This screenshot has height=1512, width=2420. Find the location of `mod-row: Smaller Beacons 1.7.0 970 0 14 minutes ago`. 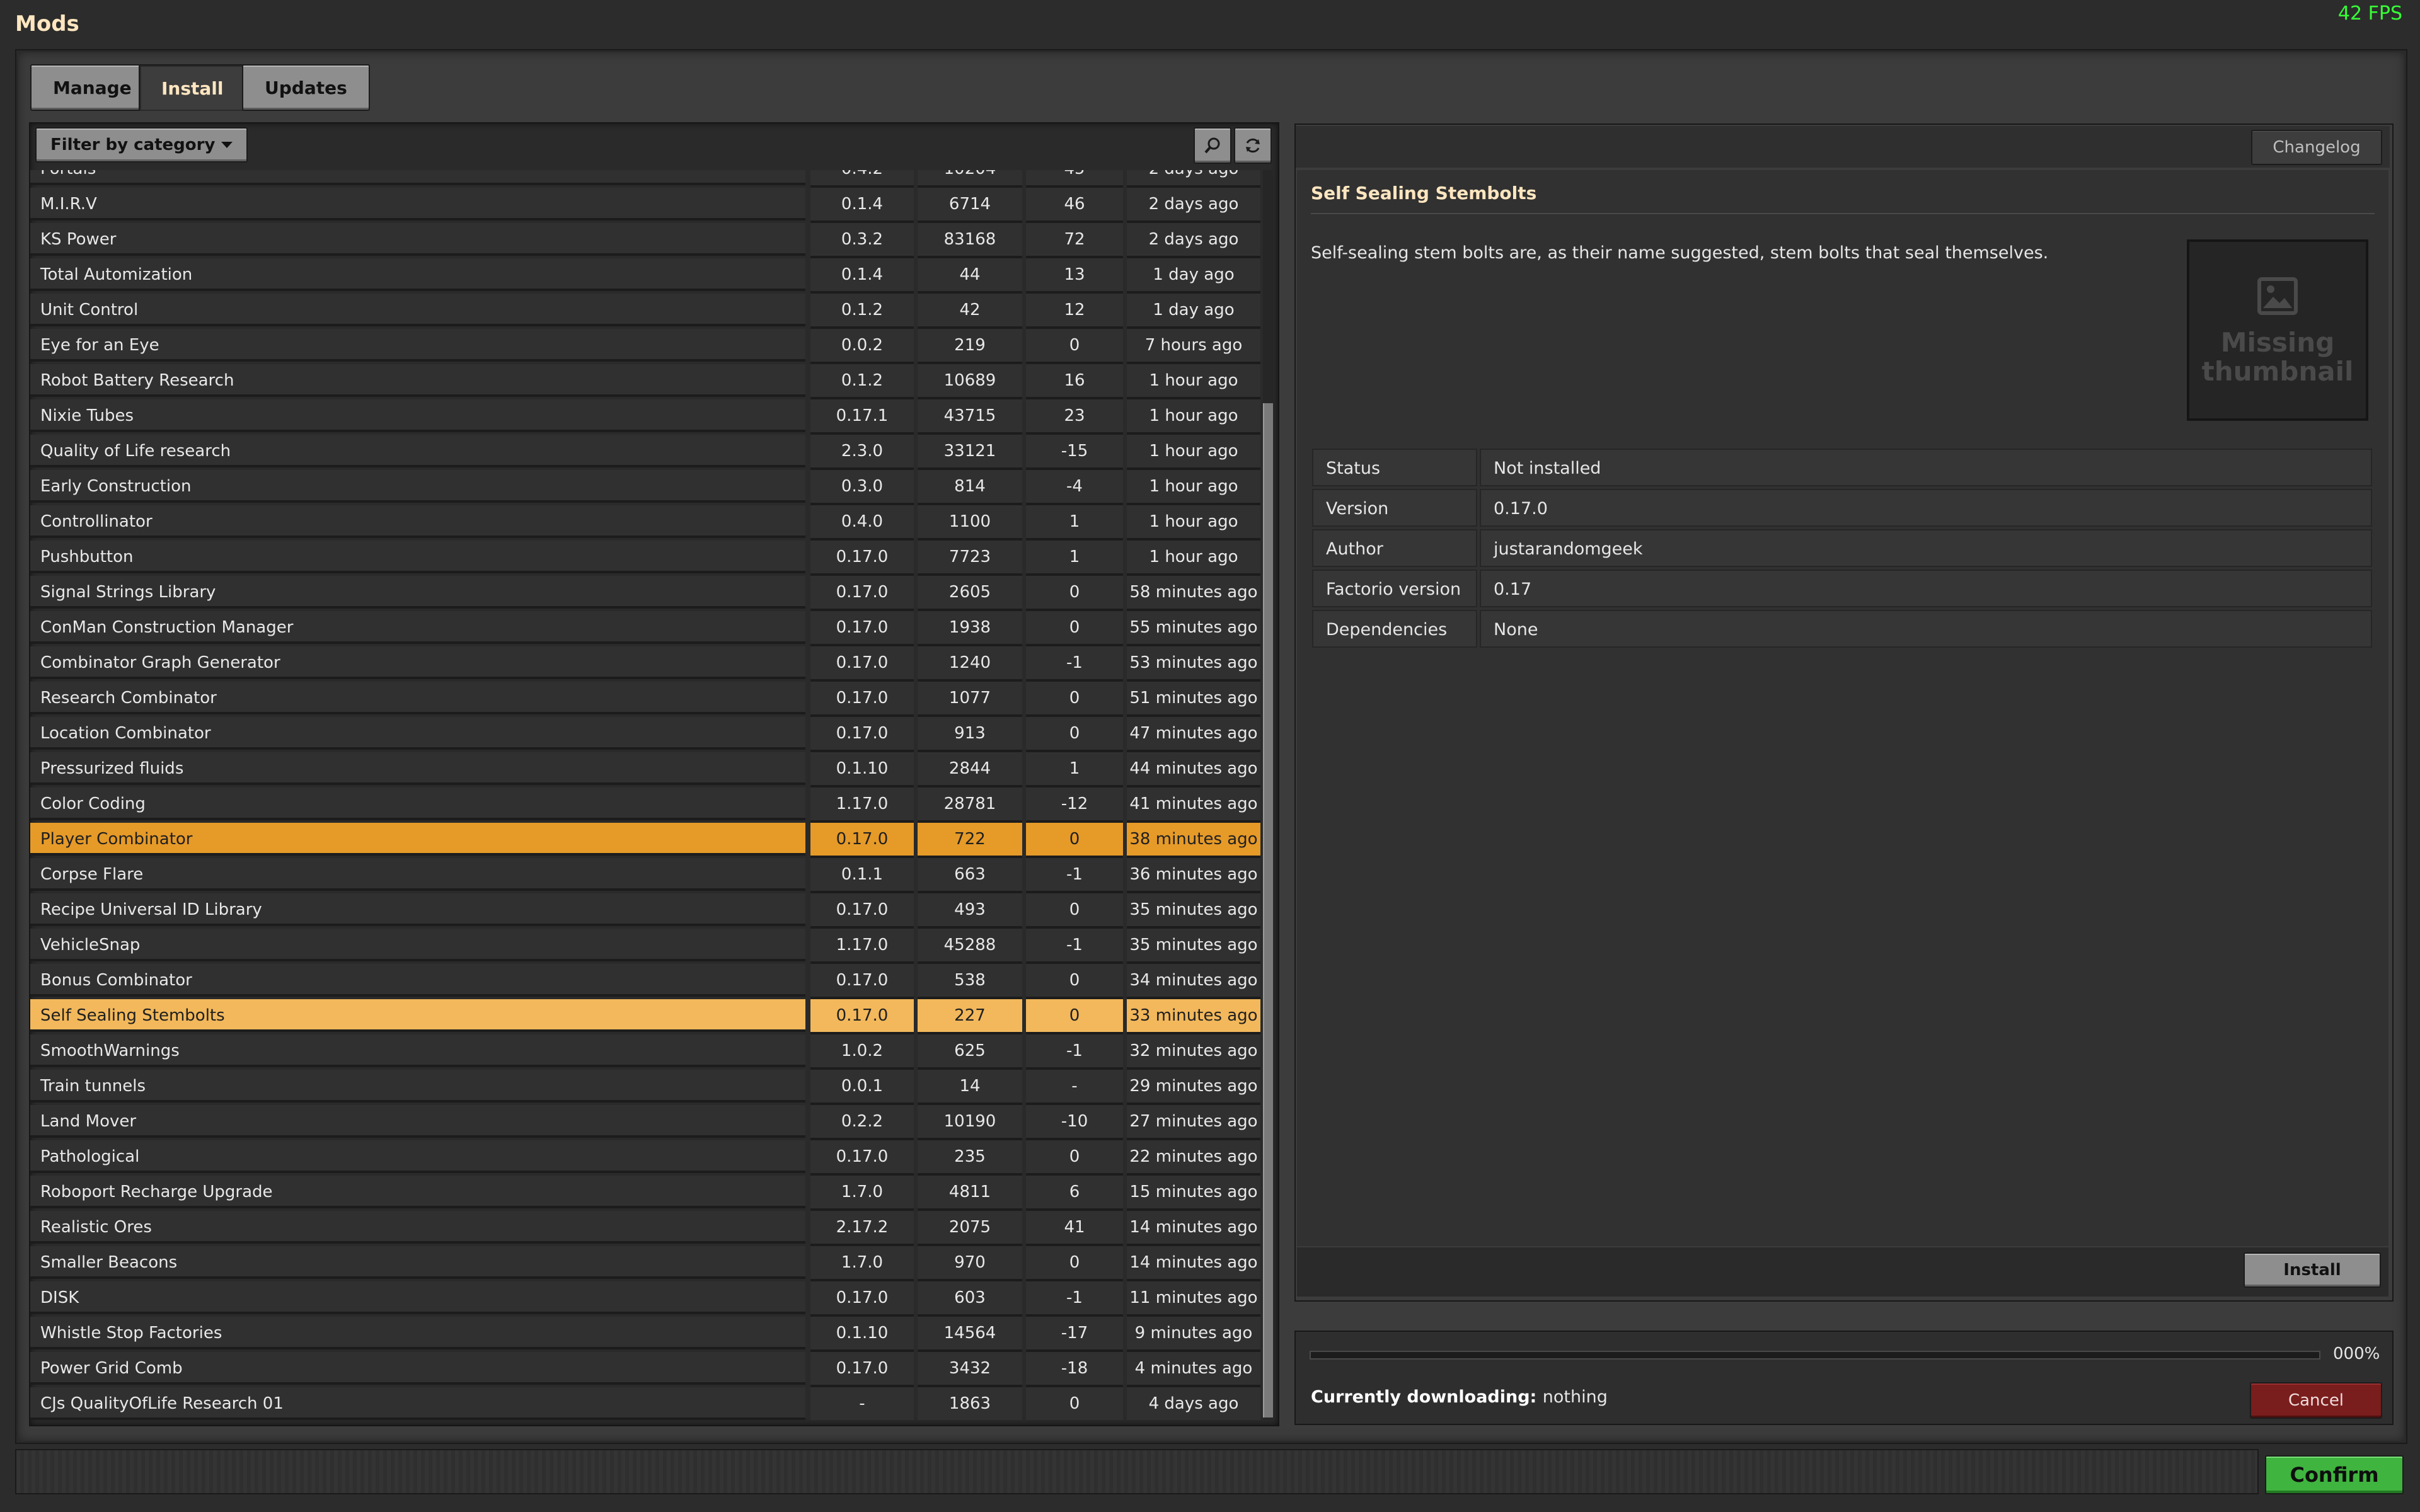

mod-row: Smaller Beacons 1.7.0 970 0 14 minutes ago is located at coordinates (645, 1263).